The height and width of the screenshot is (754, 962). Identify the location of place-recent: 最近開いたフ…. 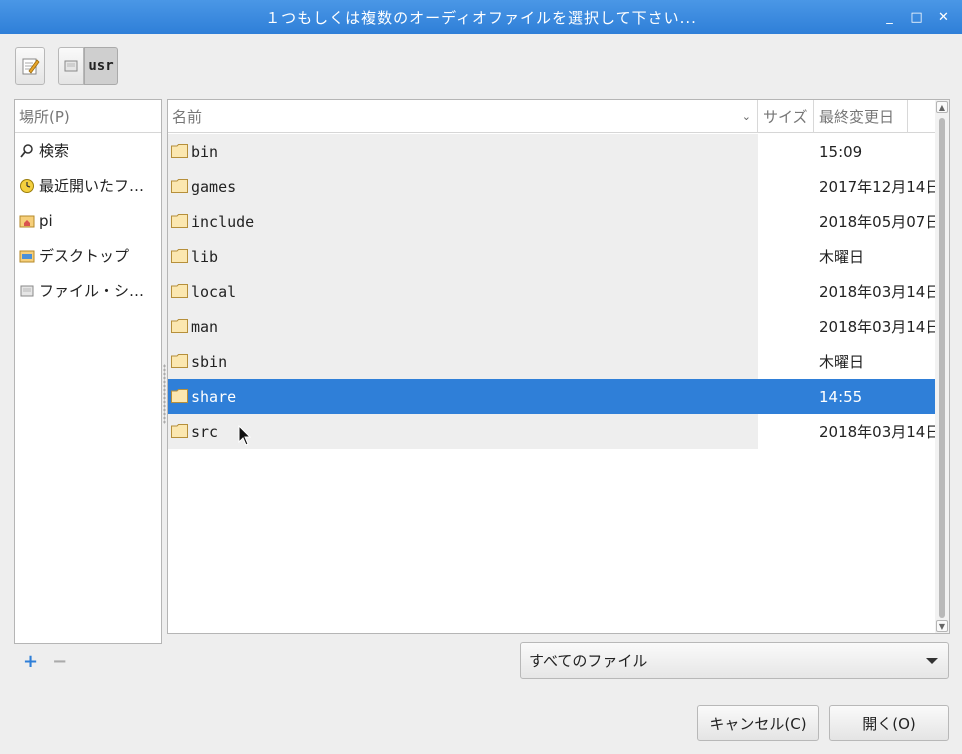
(88, 185).